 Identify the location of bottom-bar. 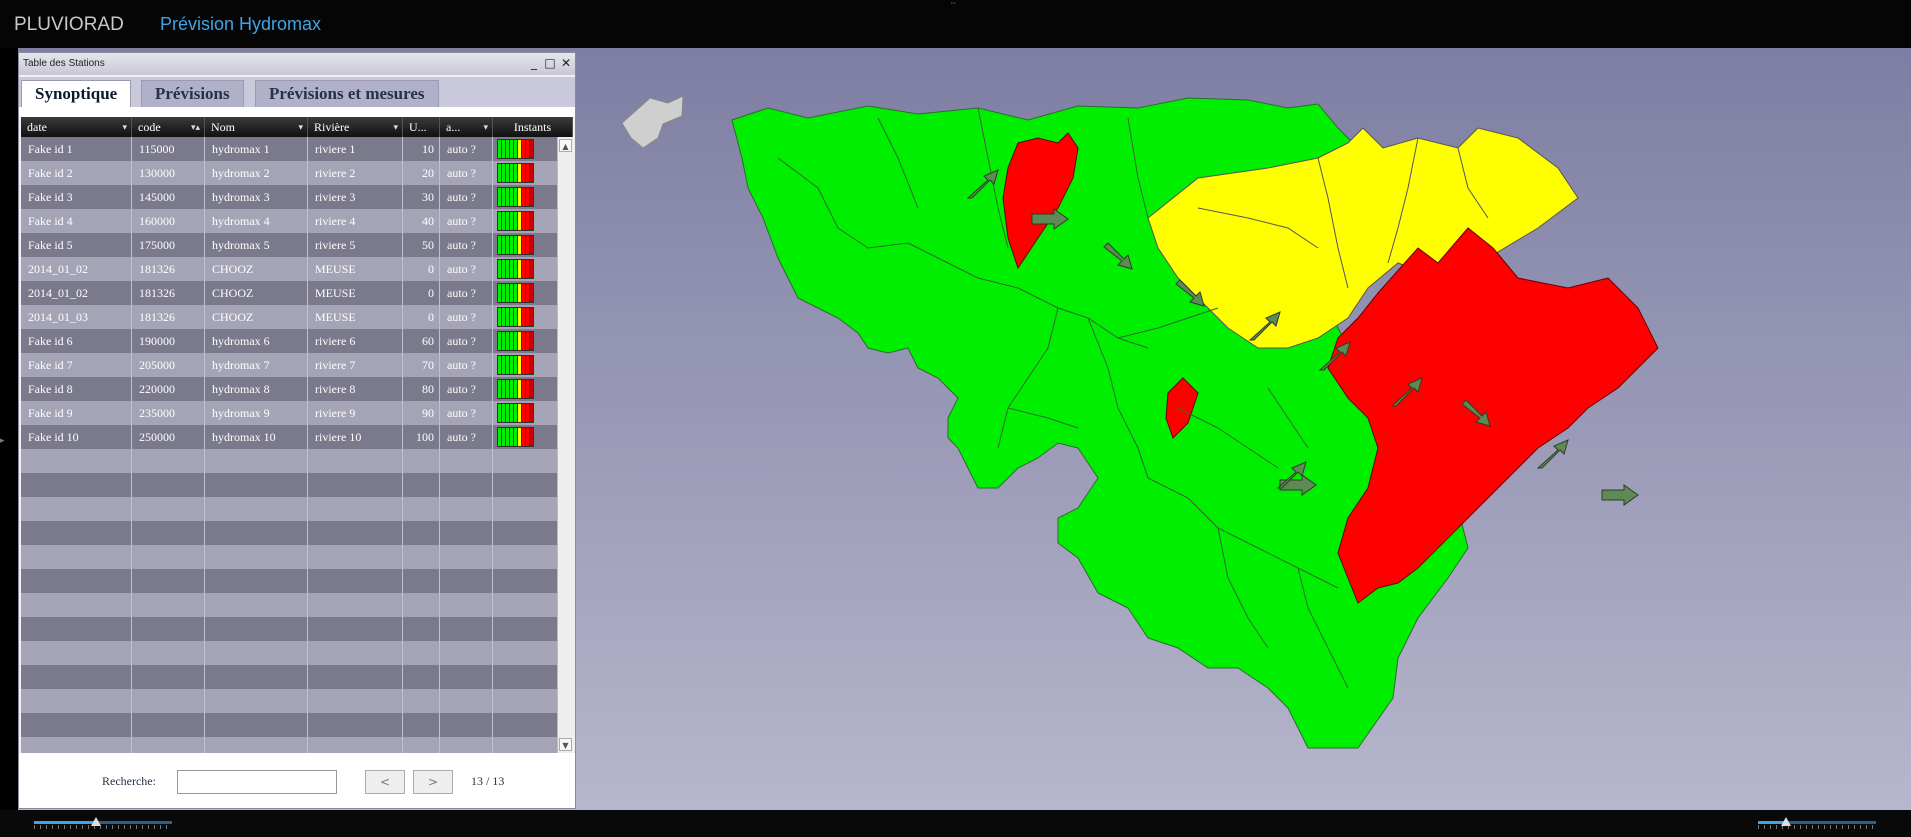
(955, 823).